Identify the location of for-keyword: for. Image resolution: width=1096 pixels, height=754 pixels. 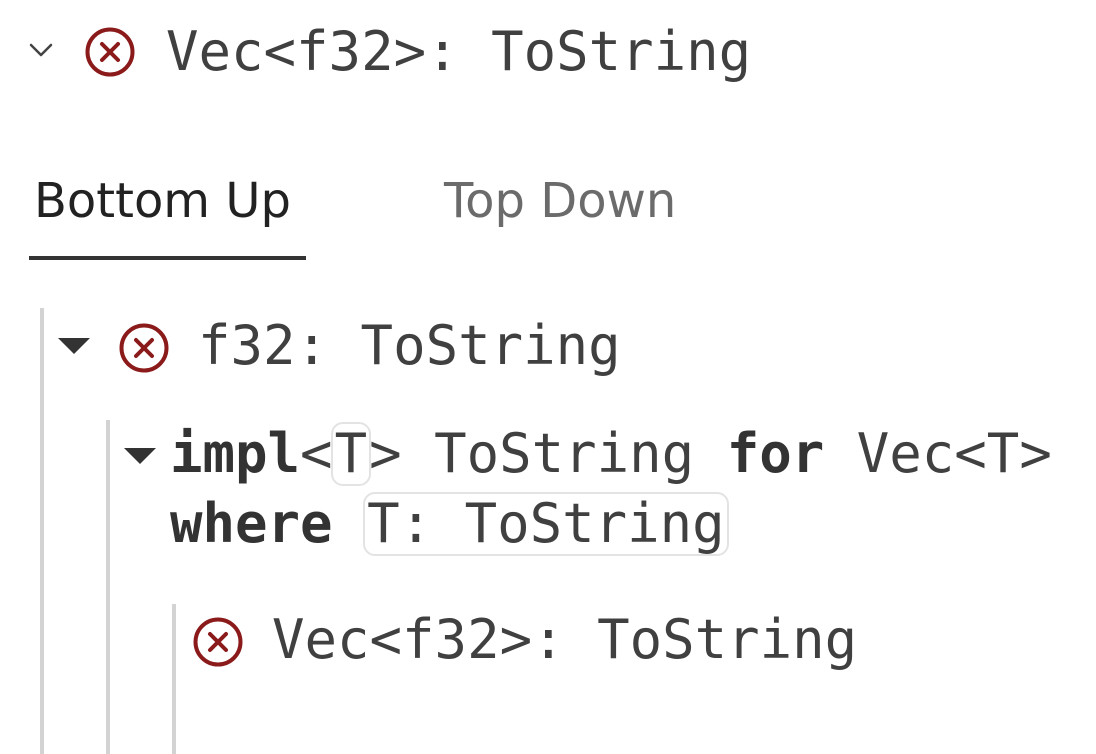
(775, 453).